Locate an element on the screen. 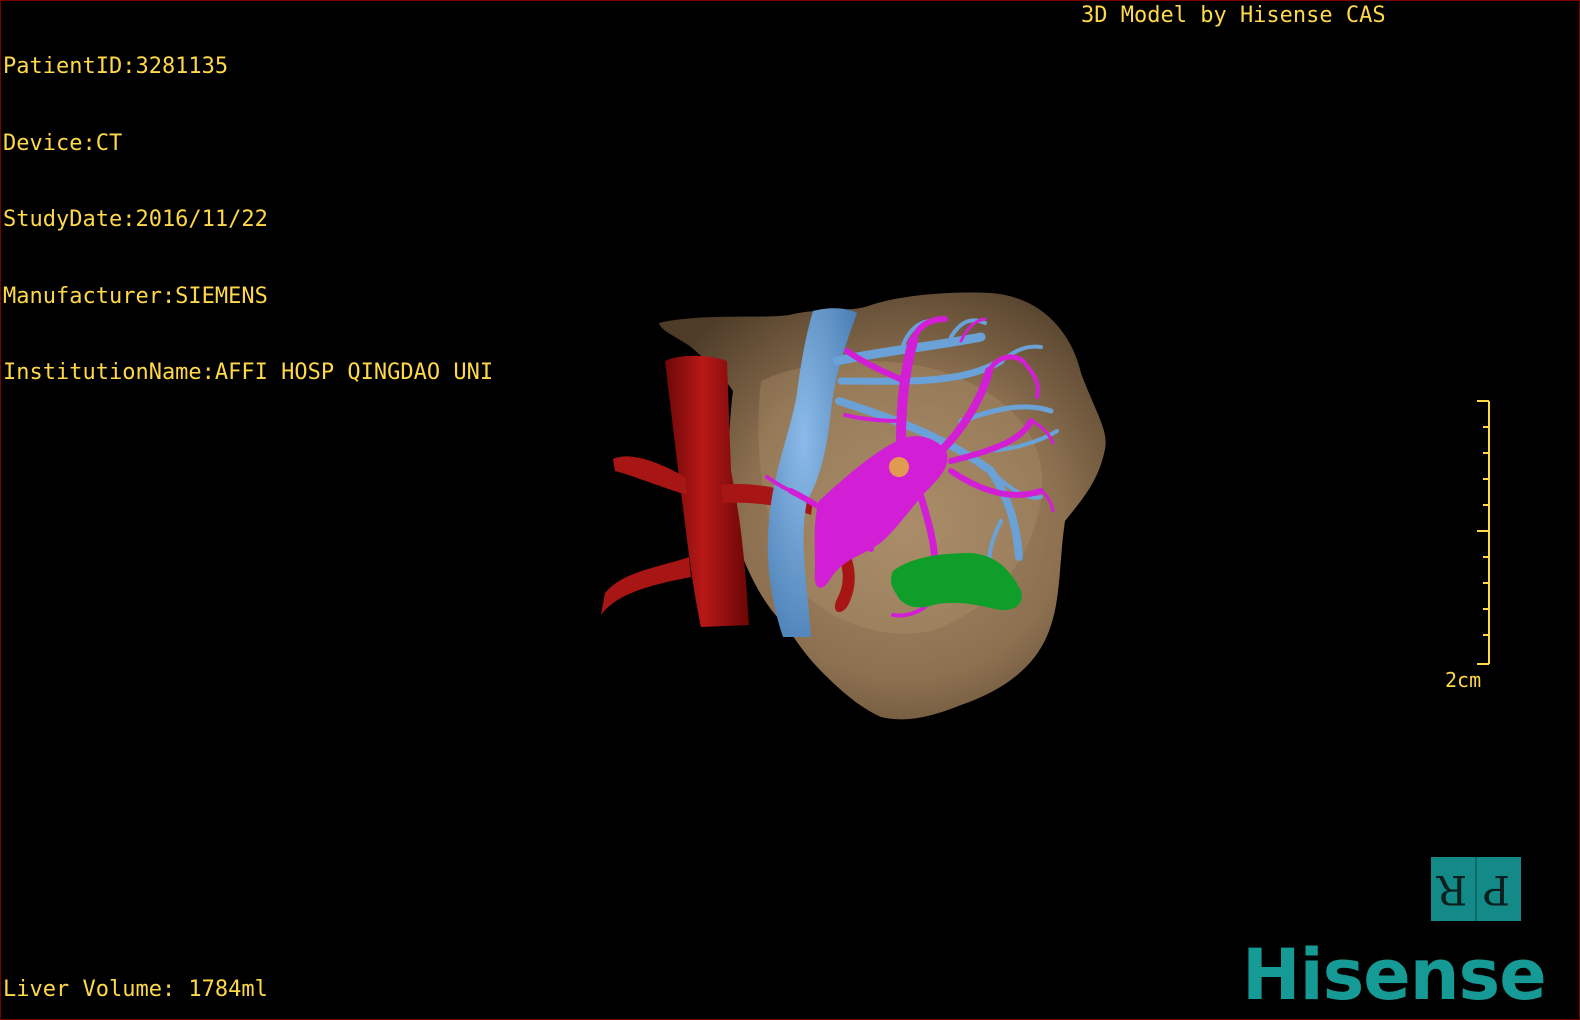 This screenshot has height=1020, width=1580. orientation-label-r: R is located at coordinates (1452, 889).